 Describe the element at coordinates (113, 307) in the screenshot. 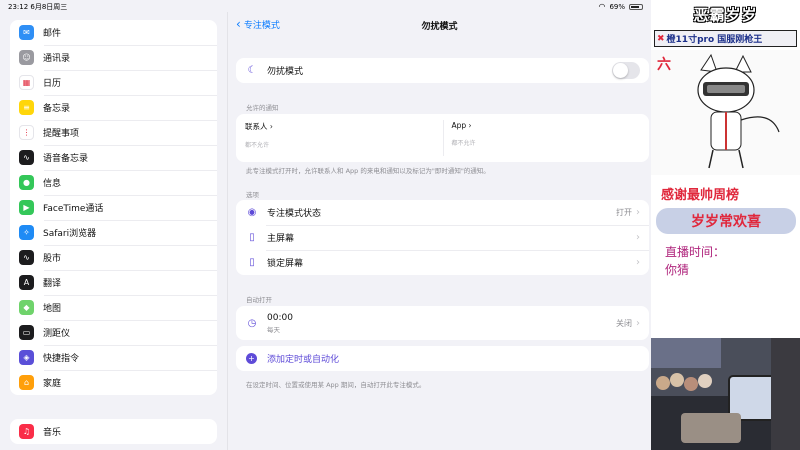

I see `sidebar-item-maps: ◆ 地图` at that location.